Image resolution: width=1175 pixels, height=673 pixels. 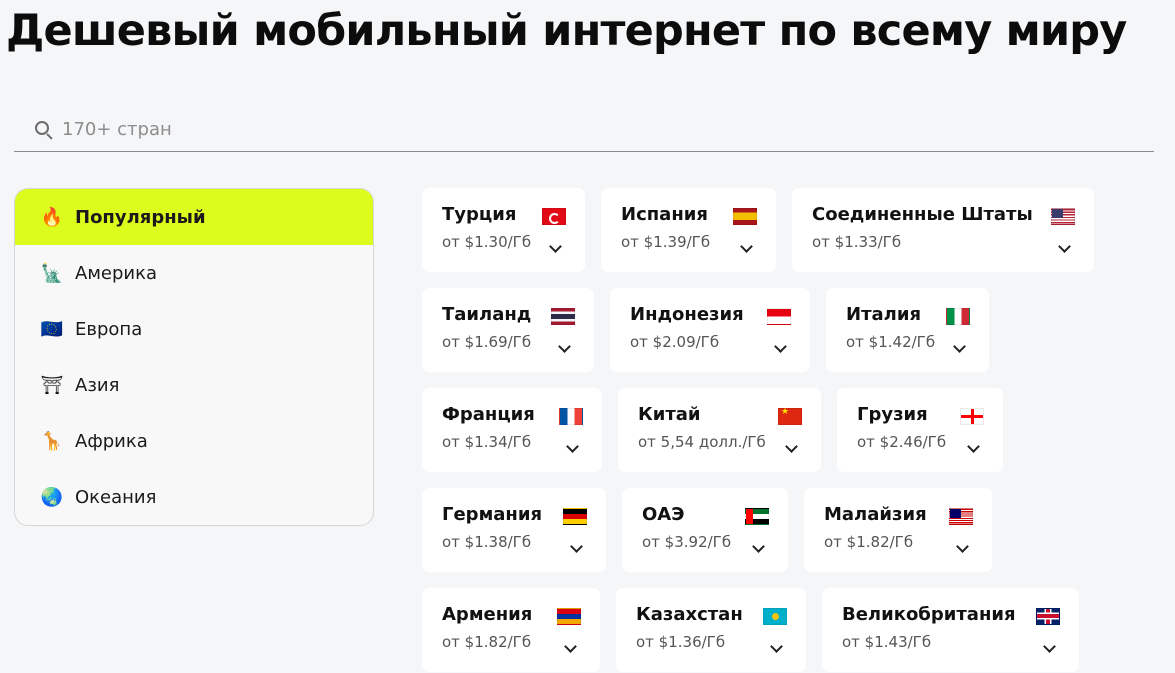 What do you see at coordinates (950, 630) in the screenshot?
I see `country-card-uk: Великобритания от $1.43/Гб` at bounding box center [950, 630].